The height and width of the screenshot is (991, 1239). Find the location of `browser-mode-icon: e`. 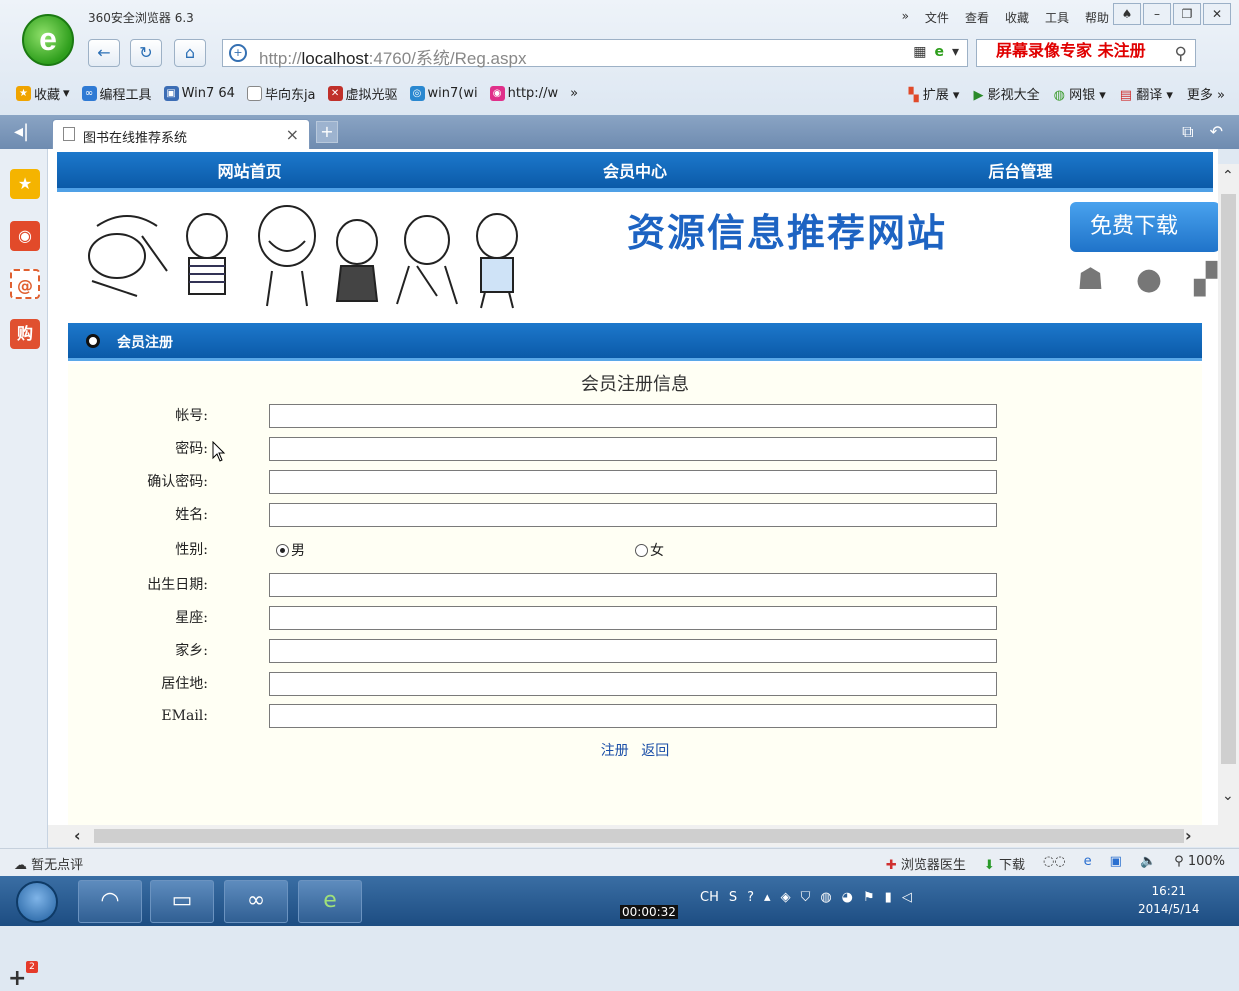

browser-mode-icon: e is located at coordinates (939, 52).